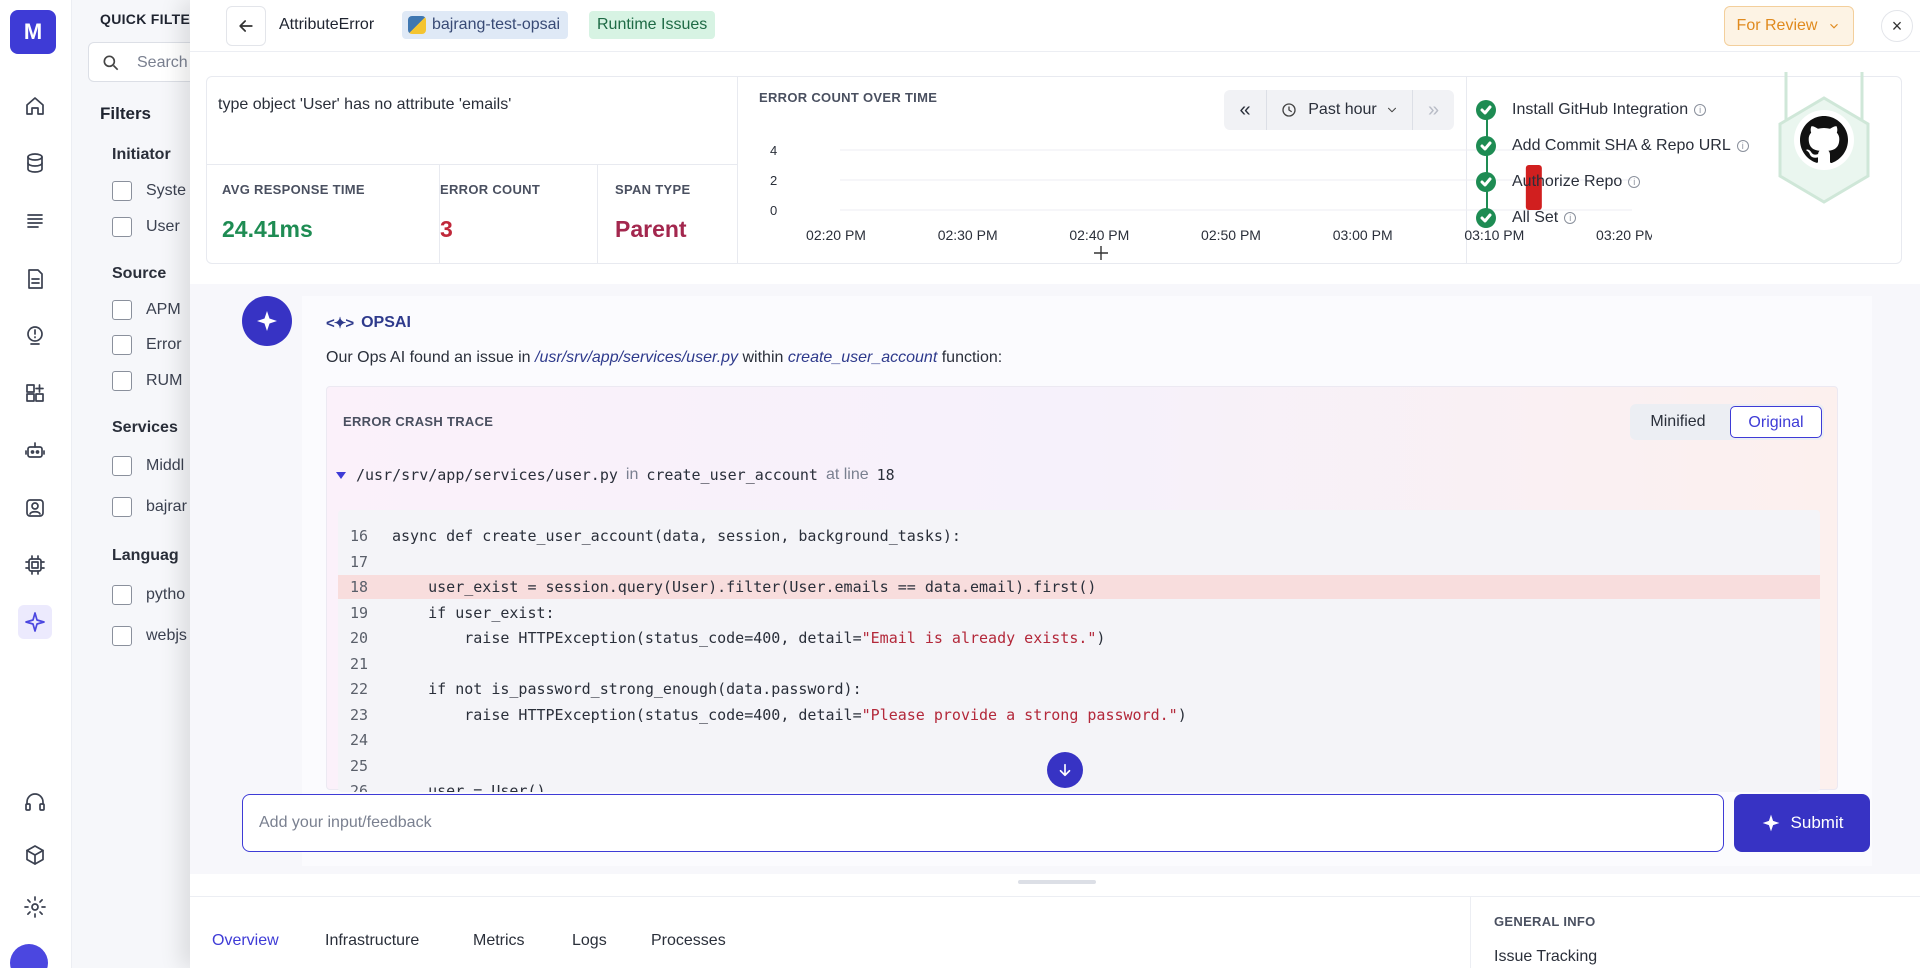 The image size is (1920, 968). Describe the element at coordinates (149, 191) in the screenshot. I see `filter-option: Syste` at that location.